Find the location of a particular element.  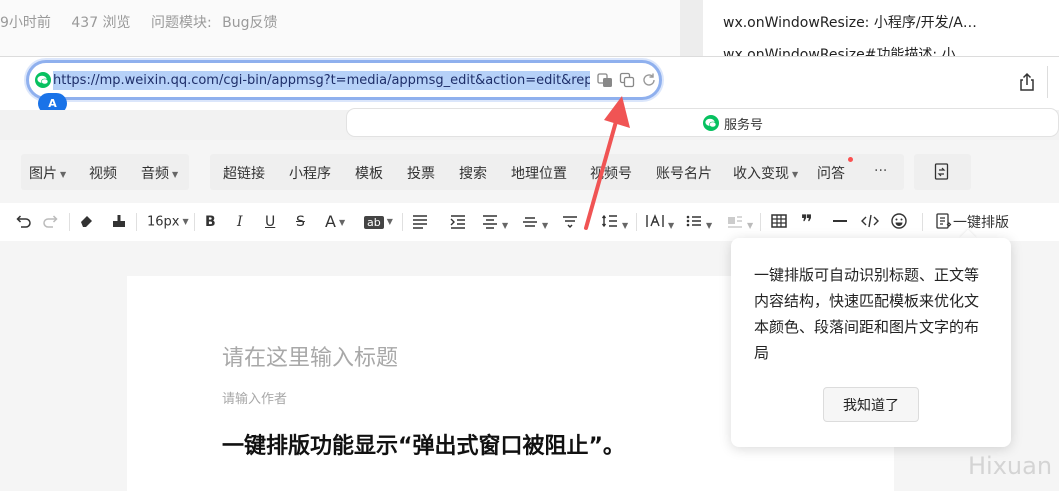

insert-qa: 问答 is located at coordinates (831, 173).